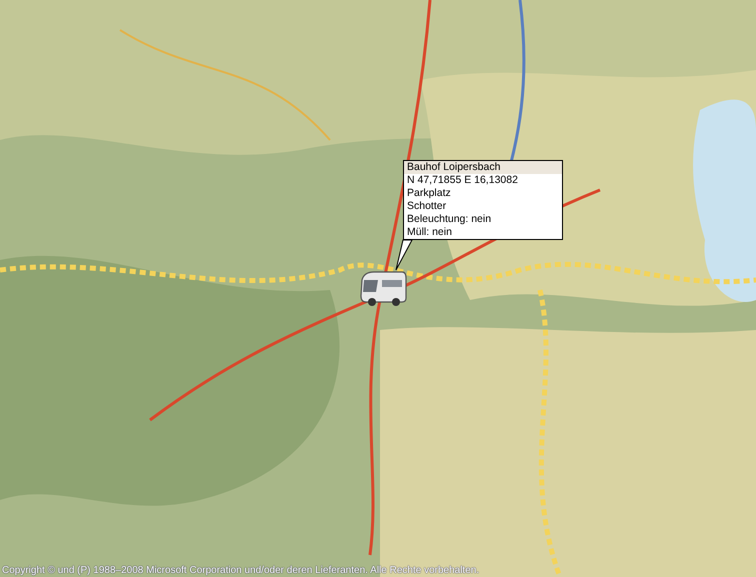 The height and width of the screenshot is (577, 756). Describe the element at coordinates (429, 232) in the screenshot. I see `popup-line: Müll: nein` at that location.